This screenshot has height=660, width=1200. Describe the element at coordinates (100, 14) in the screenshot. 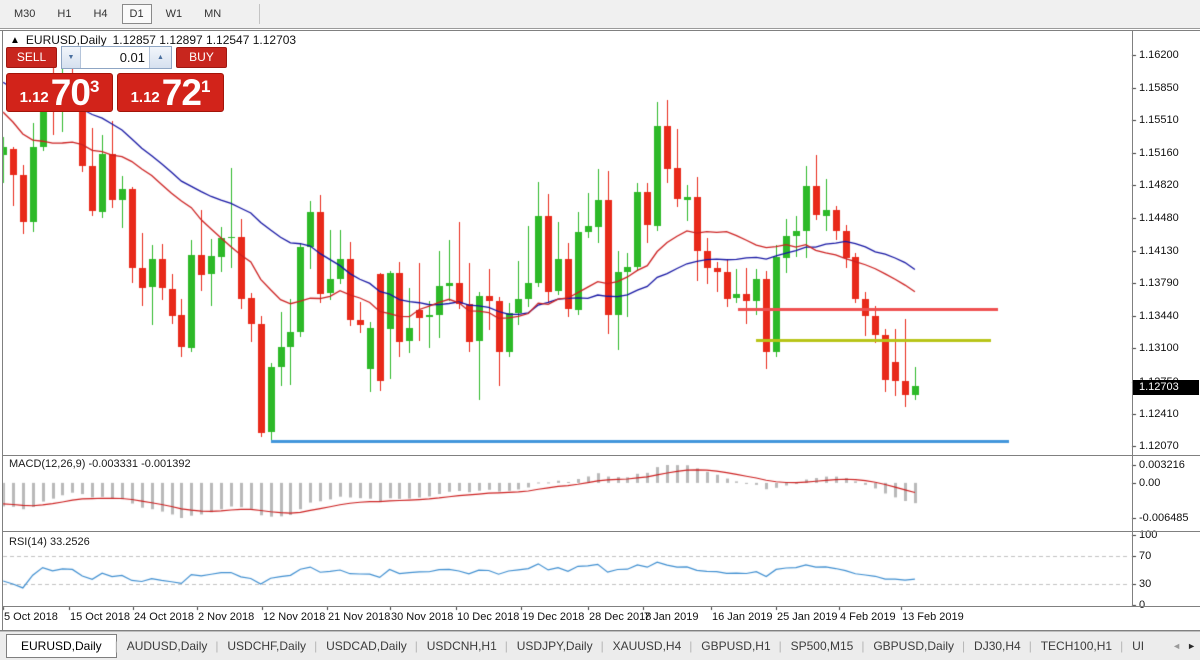

I see `timeframe-button-h4: H4` at that location.